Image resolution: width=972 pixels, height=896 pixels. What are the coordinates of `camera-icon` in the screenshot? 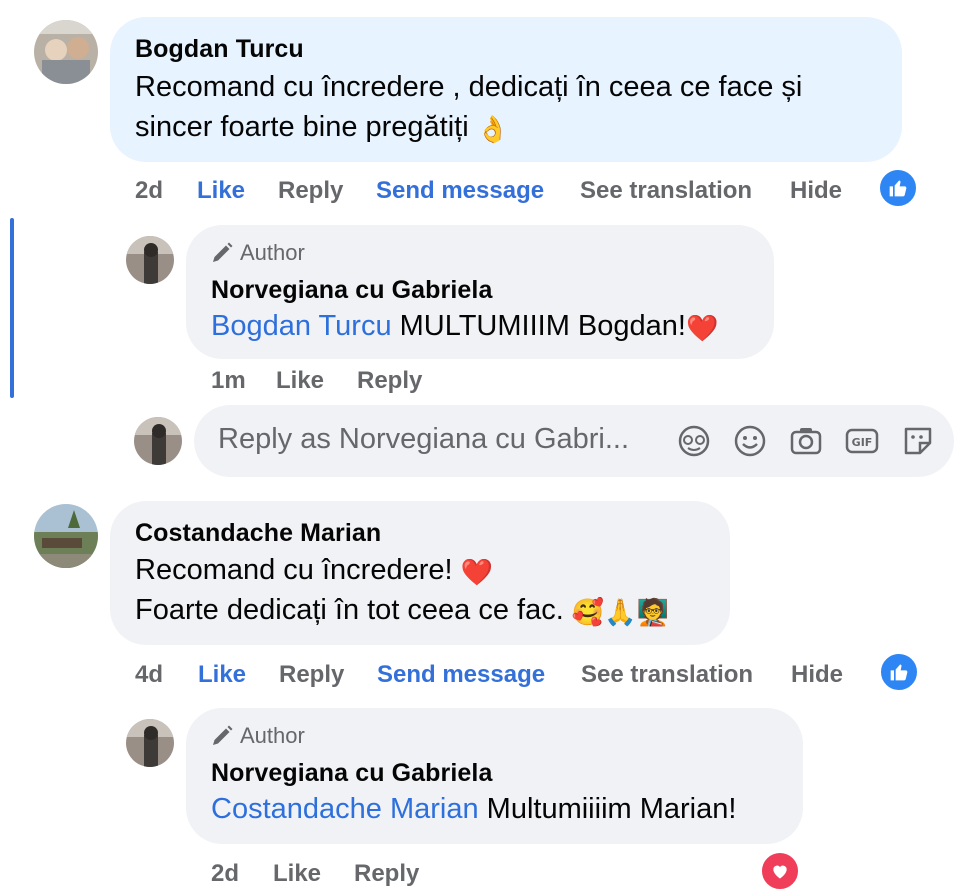 It's located at (806, 441).